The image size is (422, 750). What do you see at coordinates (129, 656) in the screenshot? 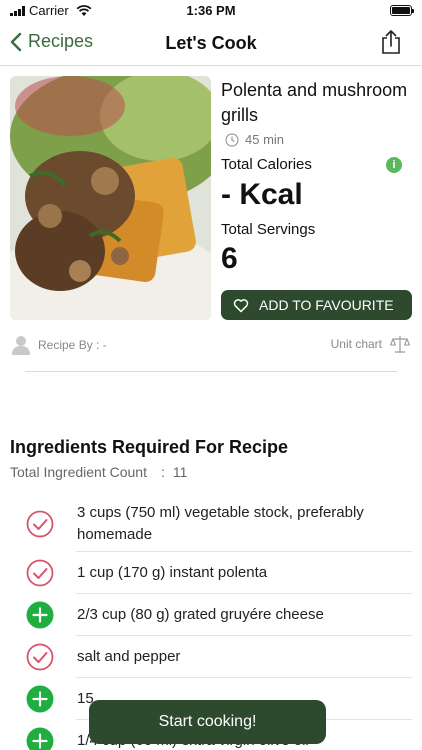
I see `ingredient-text: salt and pepper` at bounding box center [129, 656].